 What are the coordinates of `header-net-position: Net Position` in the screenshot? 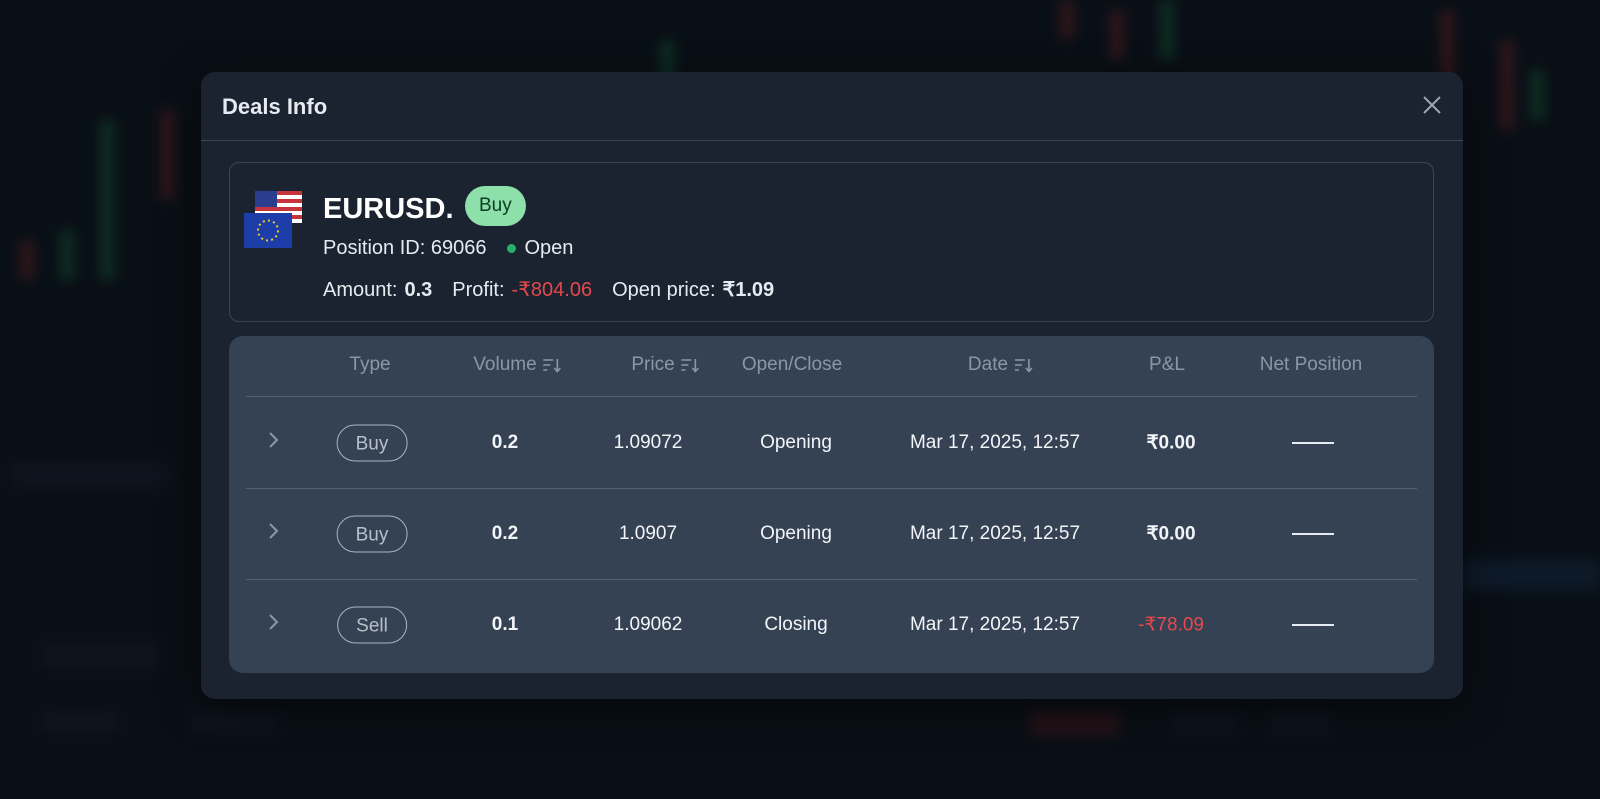 It's located at (1311, 365).